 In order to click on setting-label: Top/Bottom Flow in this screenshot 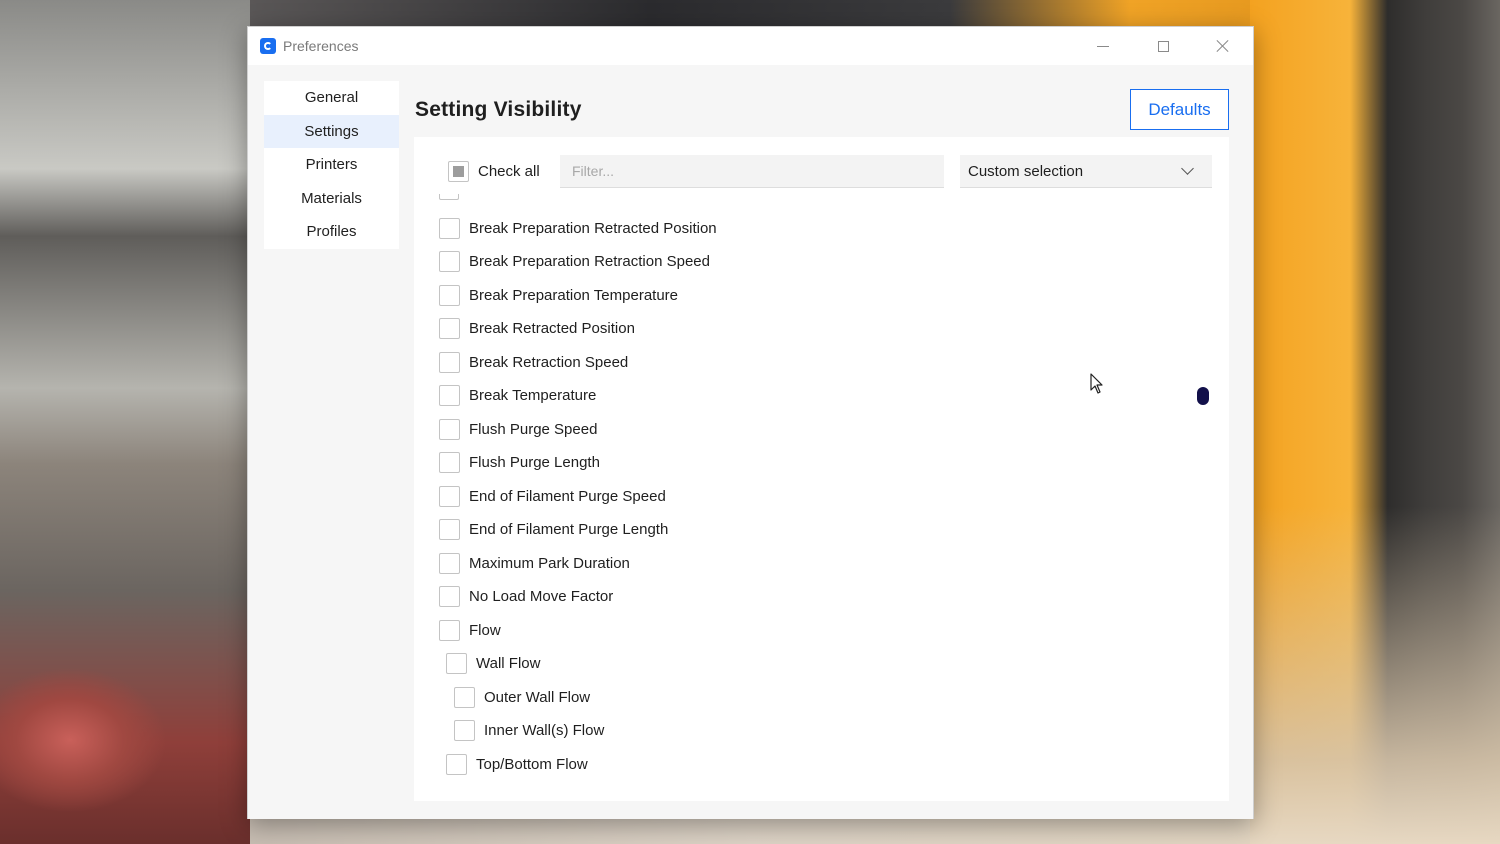, I will do `click(532, 764)`.